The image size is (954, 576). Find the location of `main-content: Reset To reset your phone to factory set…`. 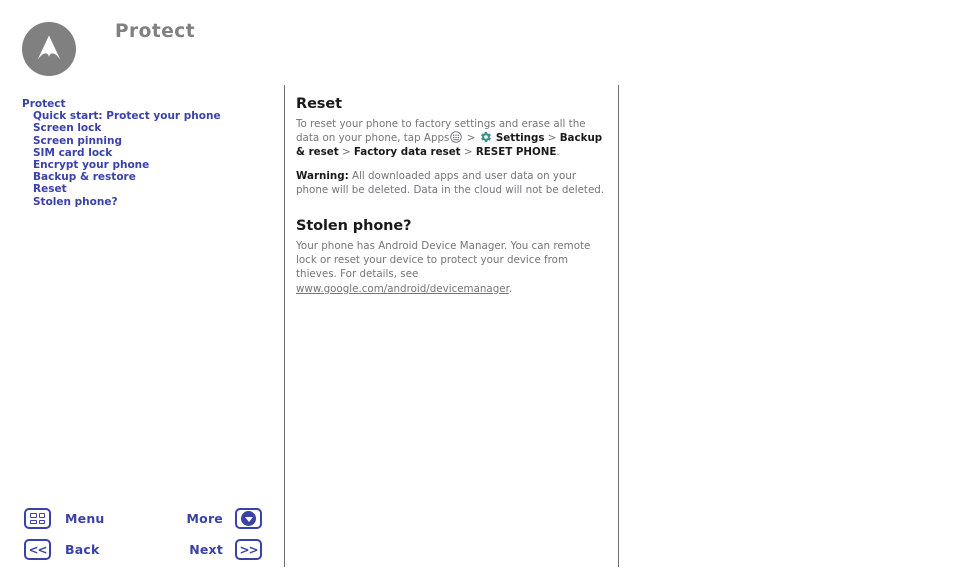

main-content: Reset To reset your phone to factory set… is located at coordinates (451, 196).